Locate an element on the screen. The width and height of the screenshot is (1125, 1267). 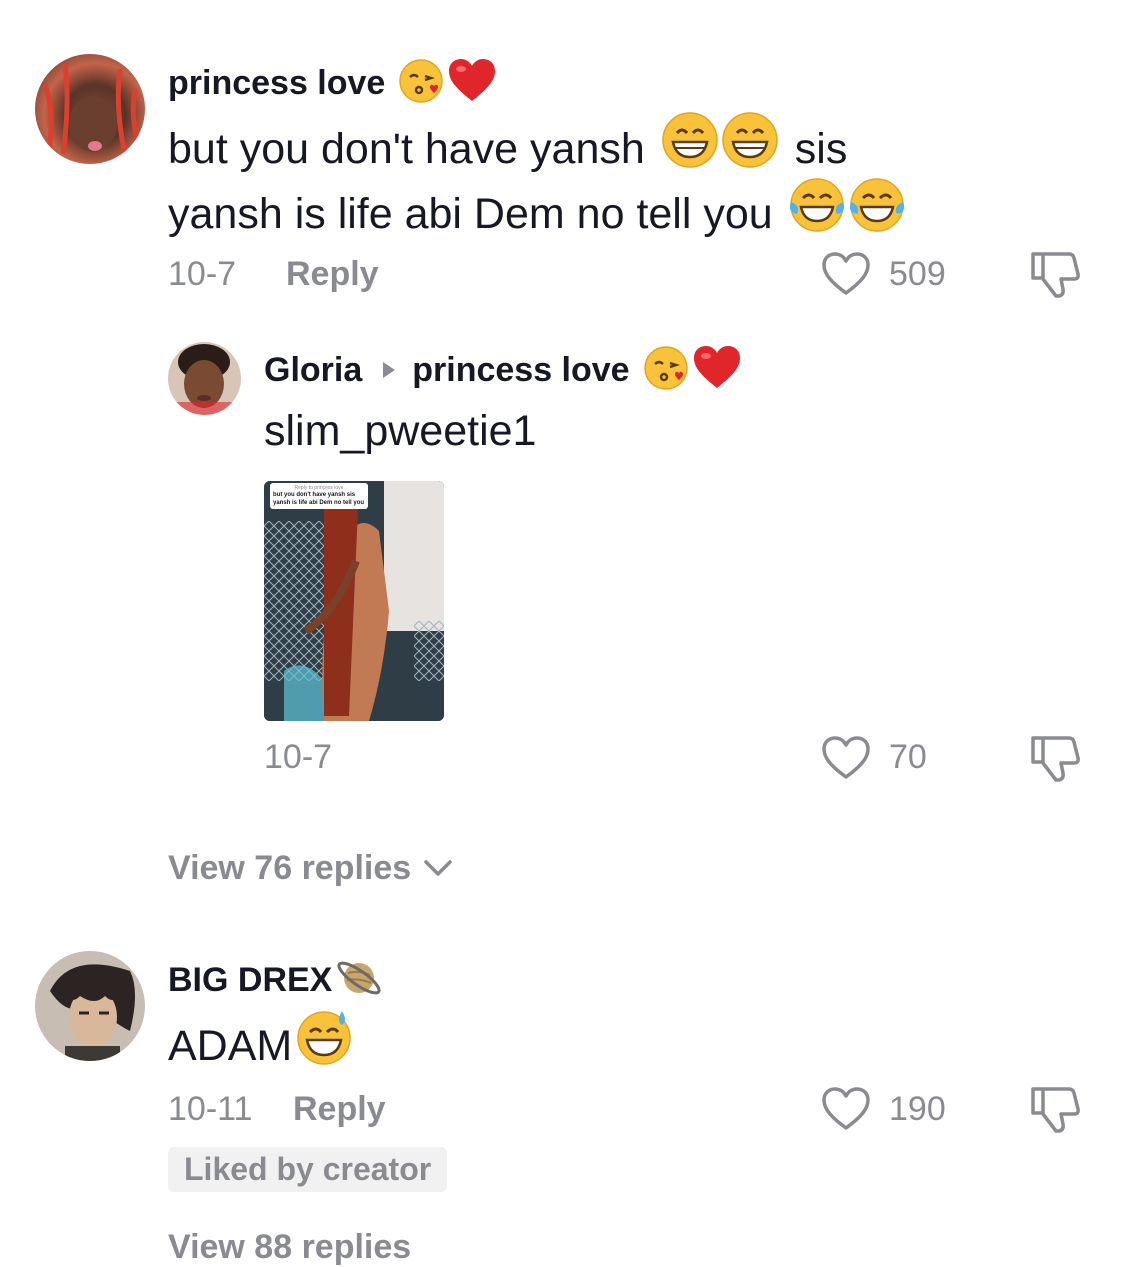
like-count: 70 is located at coordinates (908, 757).